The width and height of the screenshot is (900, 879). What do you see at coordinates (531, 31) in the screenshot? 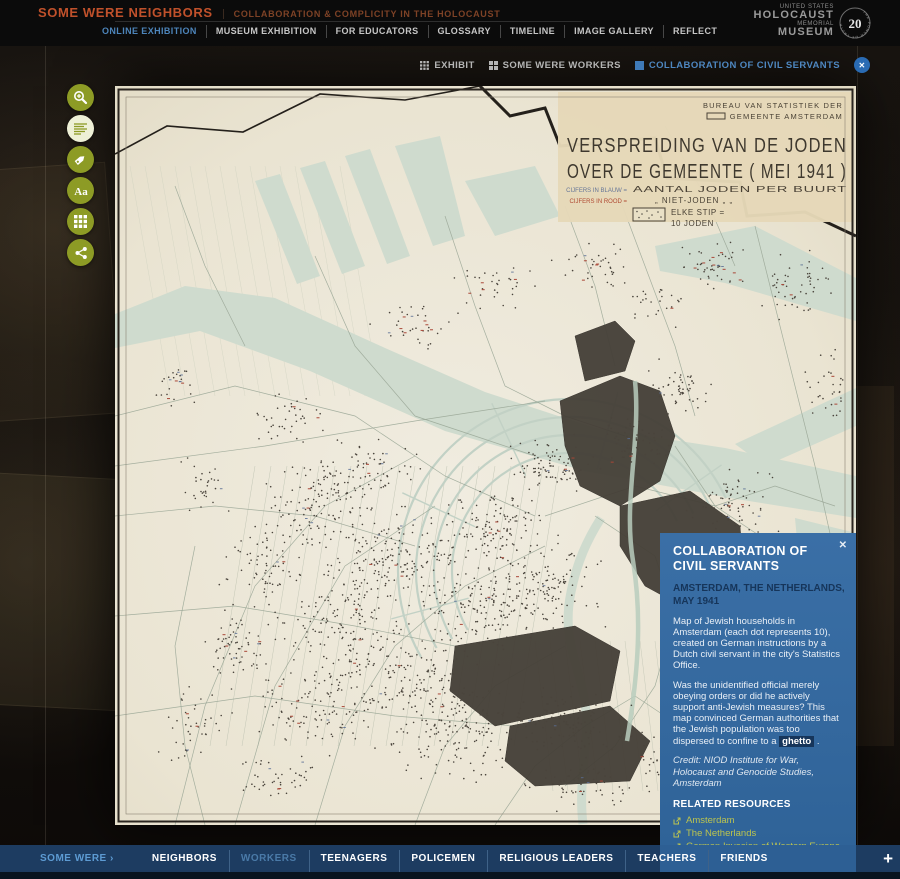
I see `nav-timeline: TIMELINE` at bounding box center [531, 31].